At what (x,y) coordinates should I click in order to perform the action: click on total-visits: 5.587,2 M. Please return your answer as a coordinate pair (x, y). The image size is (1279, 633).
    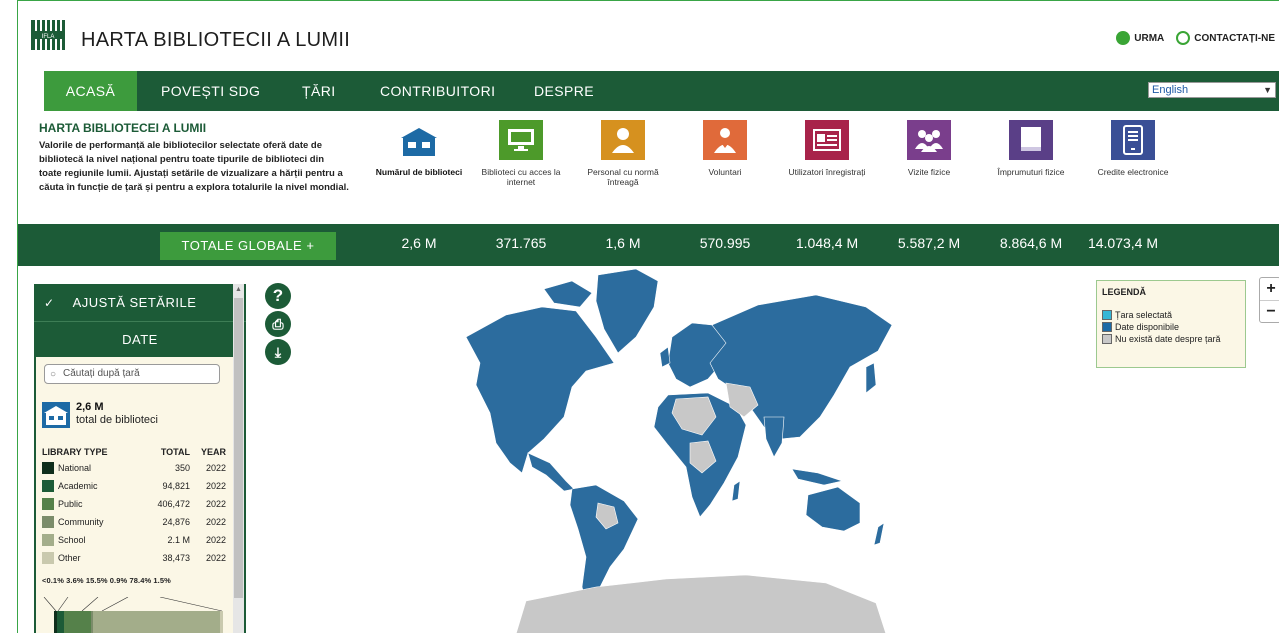
    Looking at the image, I should click on (929, 243).